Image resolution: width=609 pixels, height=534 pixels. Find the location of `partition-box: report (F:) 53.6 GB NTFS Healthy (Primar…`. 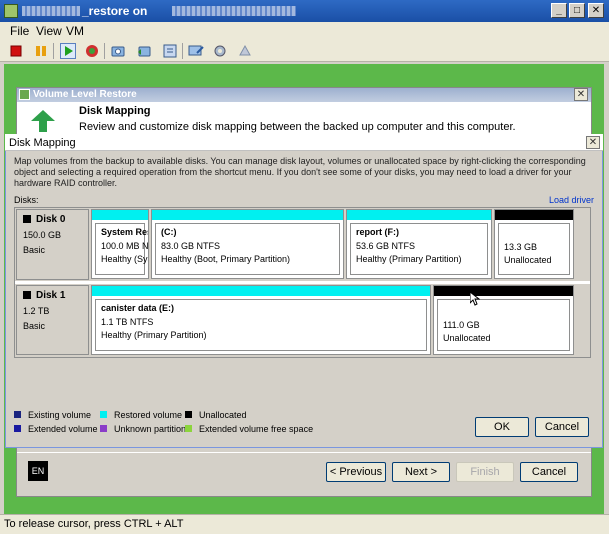

partition-box: report (F:) 53.6 GB NTFS Healthy (Primar… is located at coordinates (419, 249).